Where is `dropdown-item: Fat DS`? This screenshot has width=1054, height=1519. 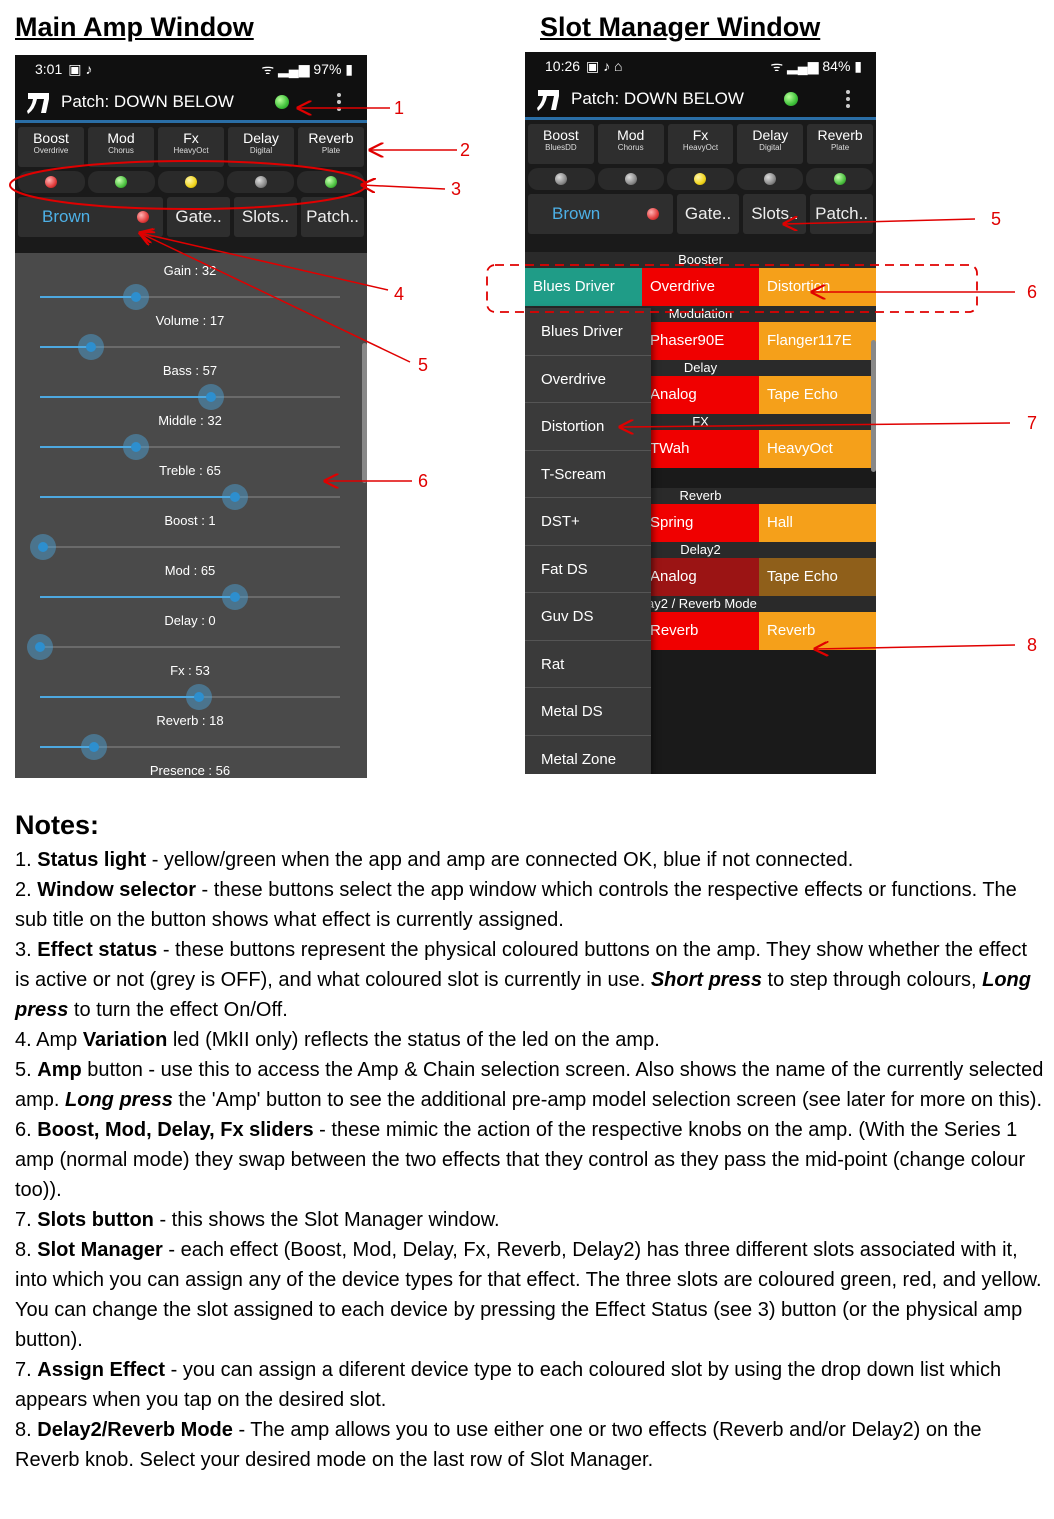
dropdown-item: Fat DS is located at coordinates (588, 569).